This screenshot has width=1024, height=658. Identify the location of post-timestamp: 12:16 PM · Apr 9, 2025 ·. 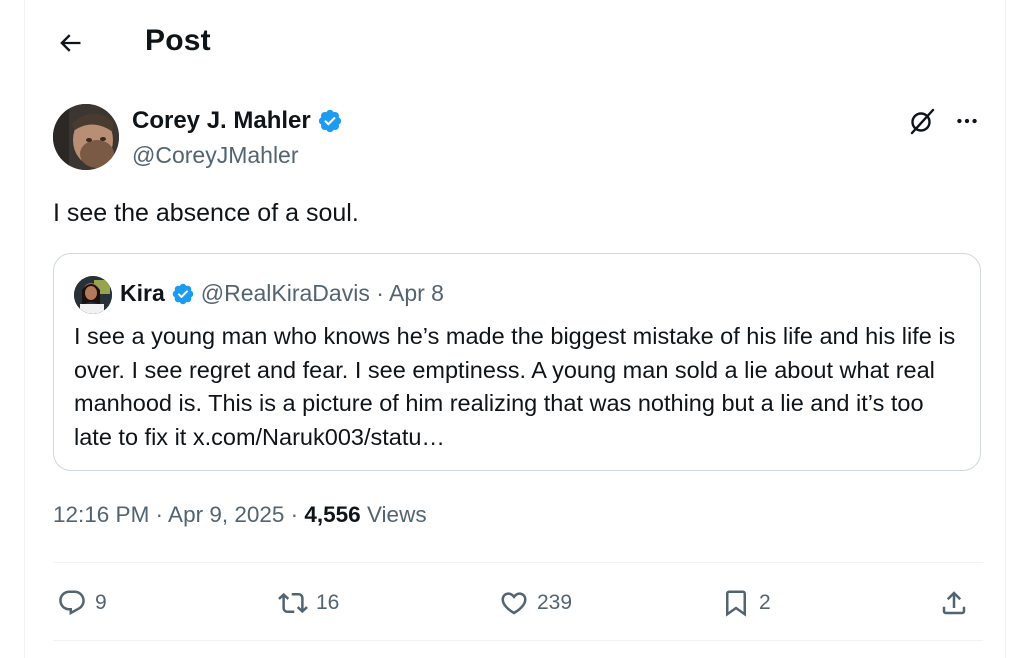
(178, 514).